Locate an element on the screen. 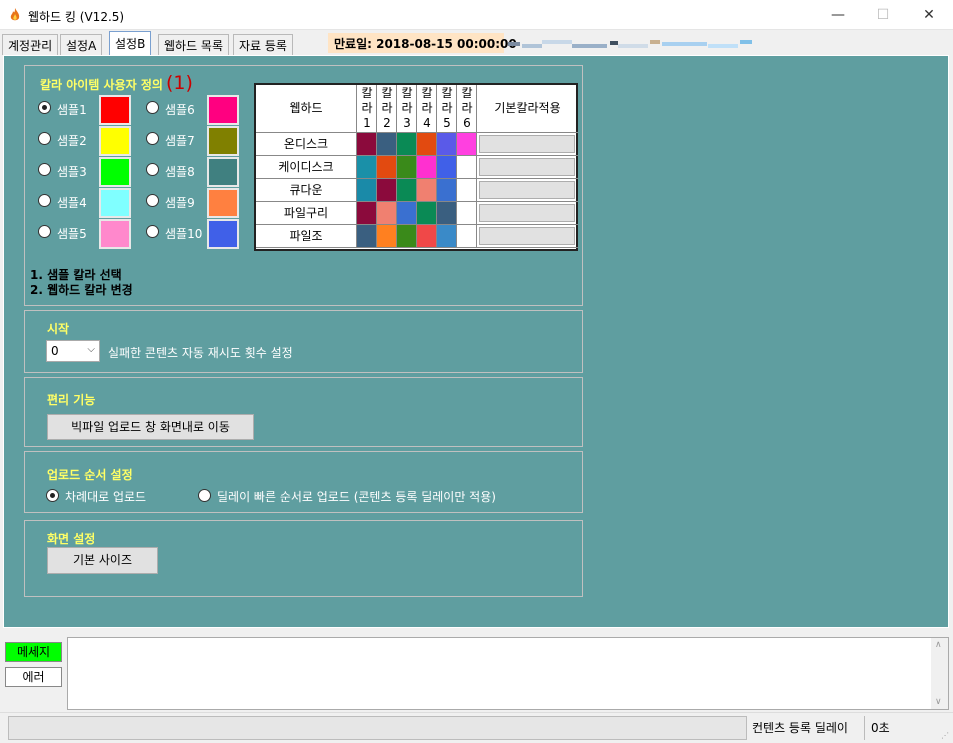 This screenshot has height=743, width=953. progress-bar is located at coordinates (377, 728).